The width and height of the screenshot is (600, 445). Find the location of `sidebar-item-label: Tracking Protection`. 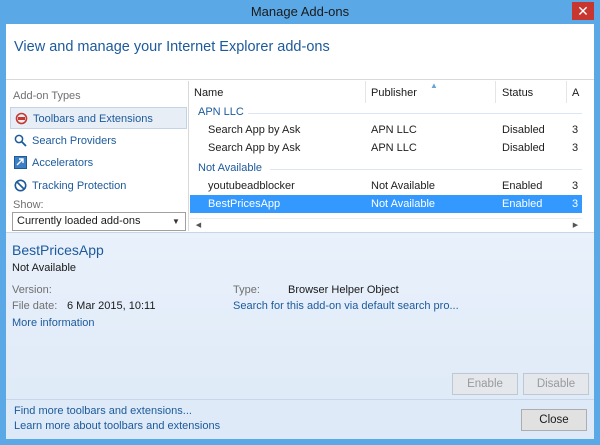

sidebar-item-label: Tracking Protection is located at coordinates (79, 186).